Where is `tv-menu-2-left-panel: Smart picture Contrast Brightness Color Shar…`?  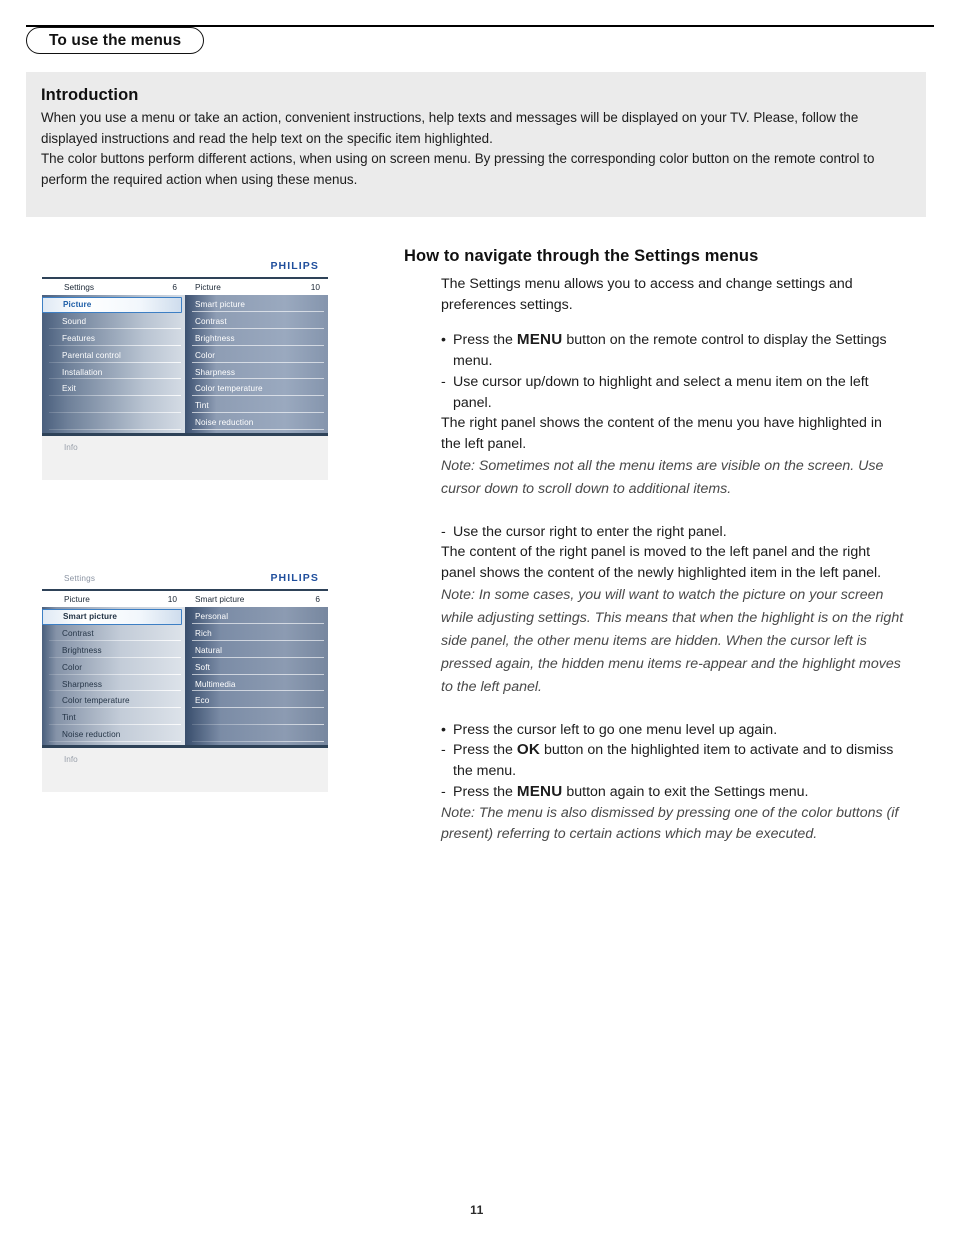
tv-menu-2-left-panel: Smart picture Contrast Brightness Color Shar… is located at coordinates (113, 675).